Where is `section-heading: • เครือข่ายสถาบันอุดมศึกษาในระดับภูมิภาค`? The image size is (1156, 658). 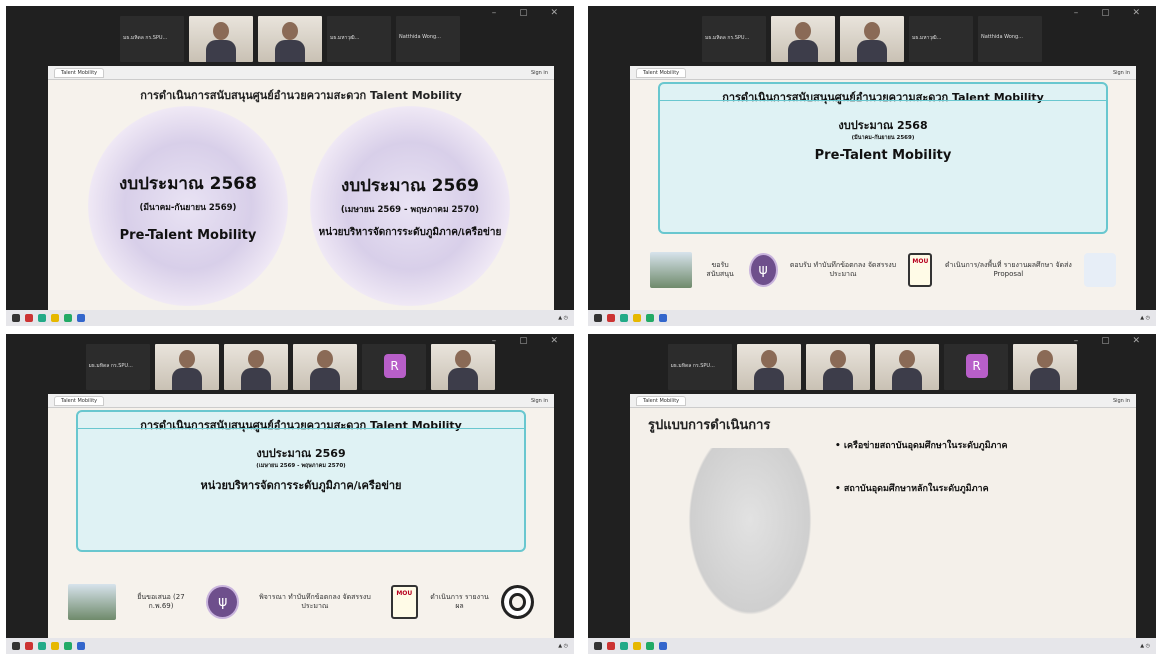 section-heading: • เครือข่ายสถาบันอุดมศึกษาในระดับภูมิภาค is located at coordinates (921, 446).